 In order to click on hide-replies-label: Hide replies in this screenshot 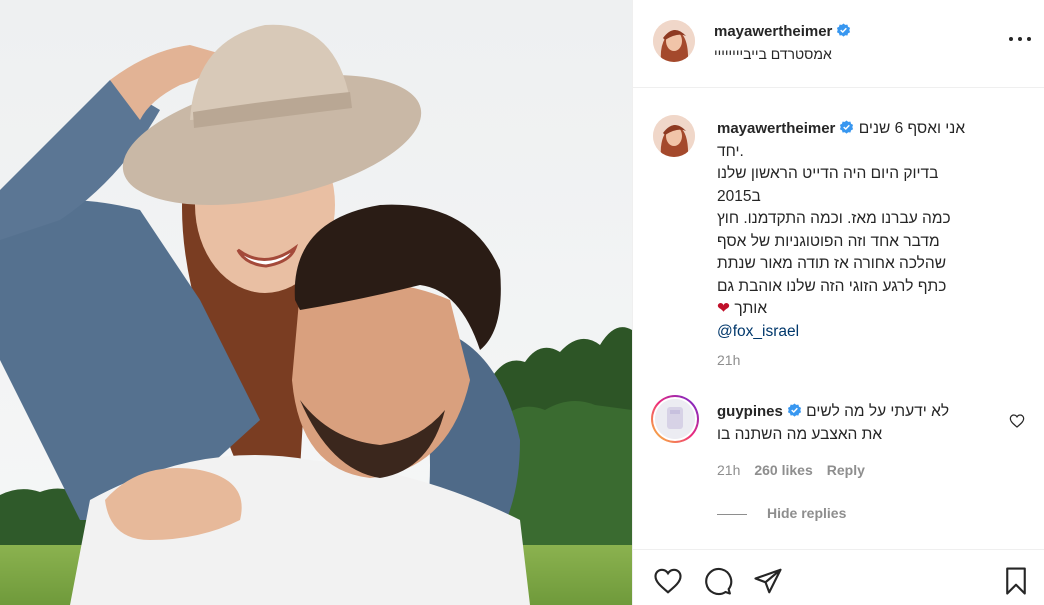, I will do `click(806, 513)`.